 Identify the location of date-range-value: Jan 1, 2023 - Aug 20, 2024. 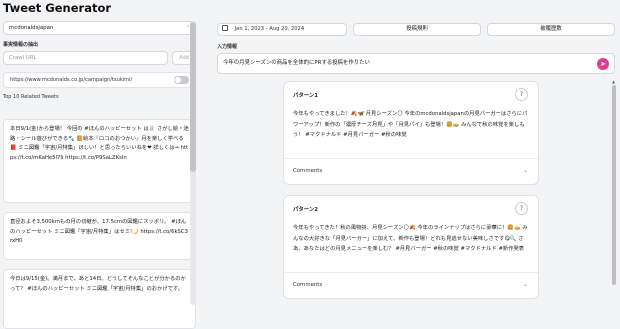
(269, 29).